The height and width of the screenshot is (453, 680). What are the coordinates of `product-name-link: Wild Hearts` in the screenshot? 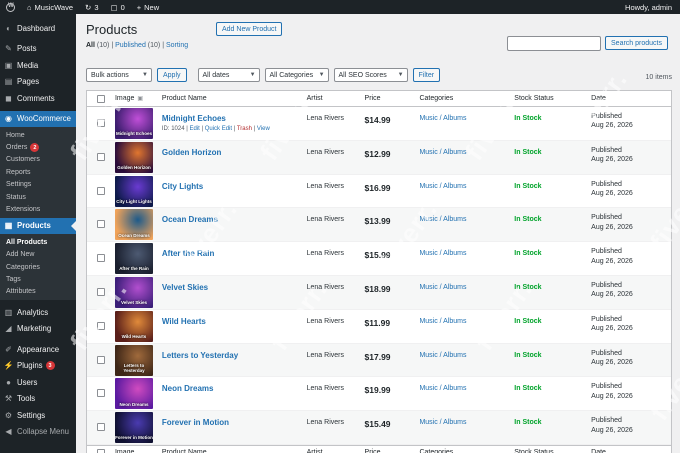 It's located at (234, 318).